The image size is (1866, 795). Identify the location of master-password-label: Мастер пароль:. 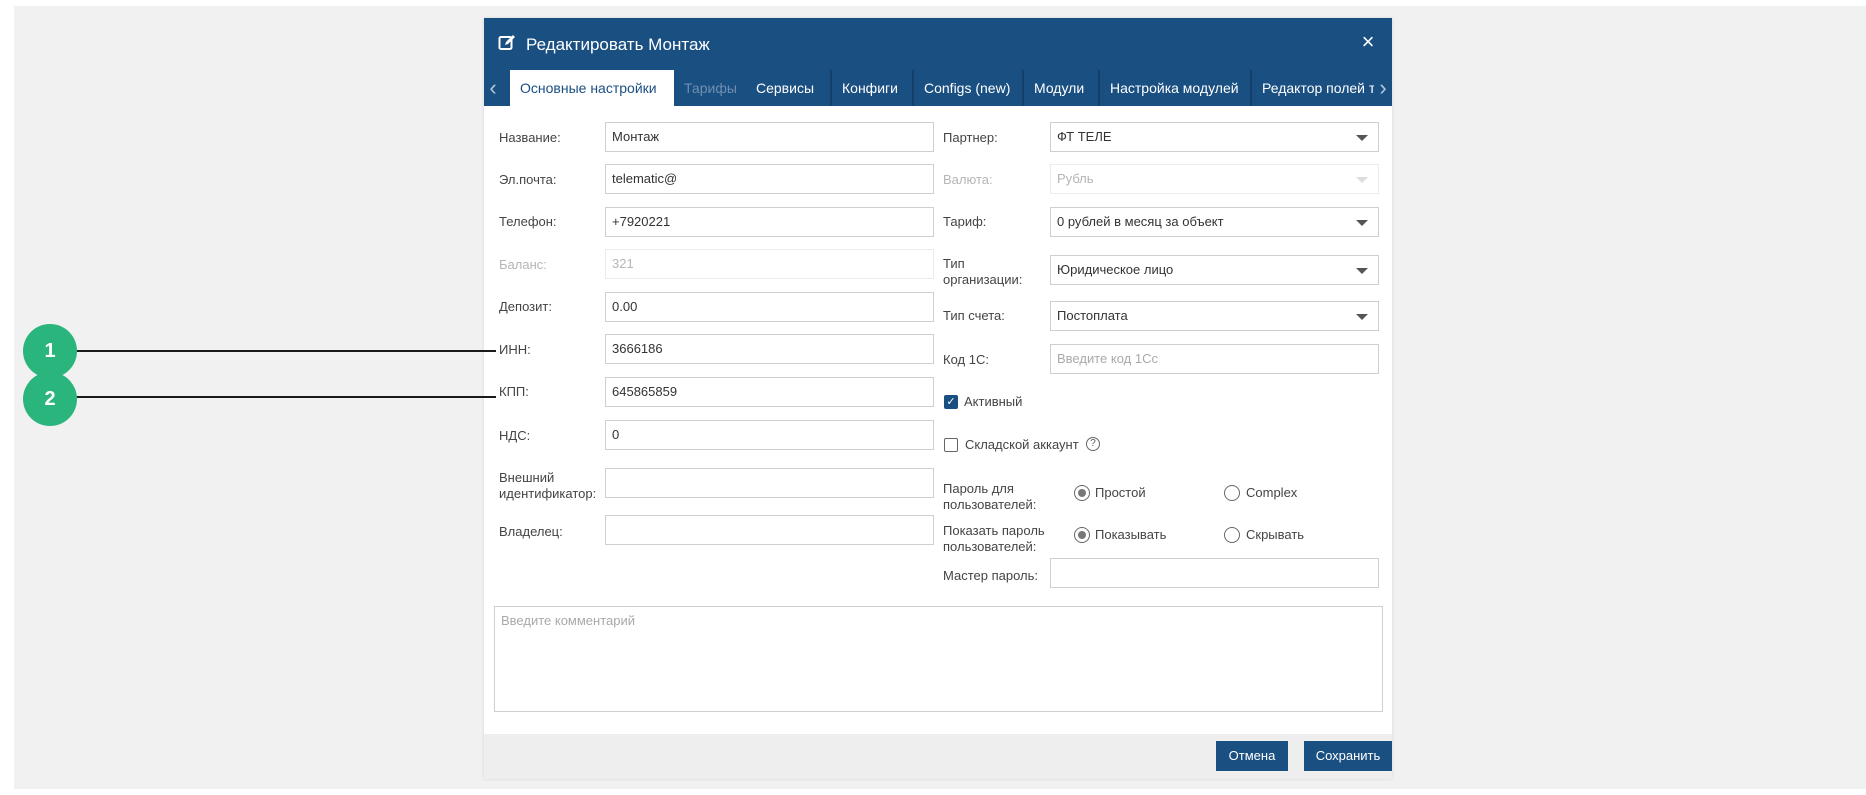
(990, 575).